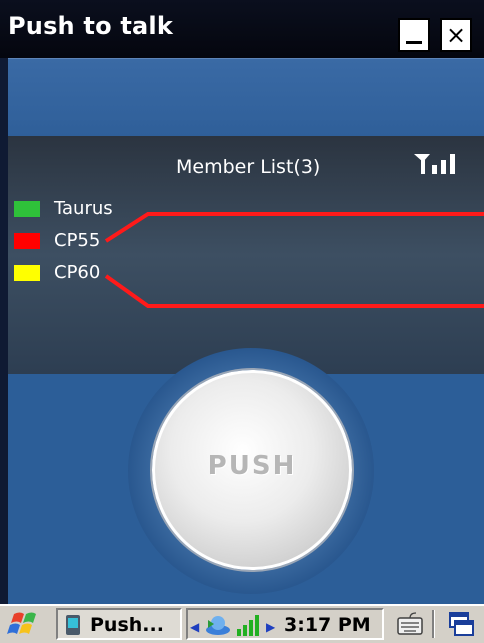 The height and width of the screenshot is (643, 484). What do you see at coordinates (410, 624) in the screenshot?
I see `keyboard-icon` at bounding box center [410, 624].